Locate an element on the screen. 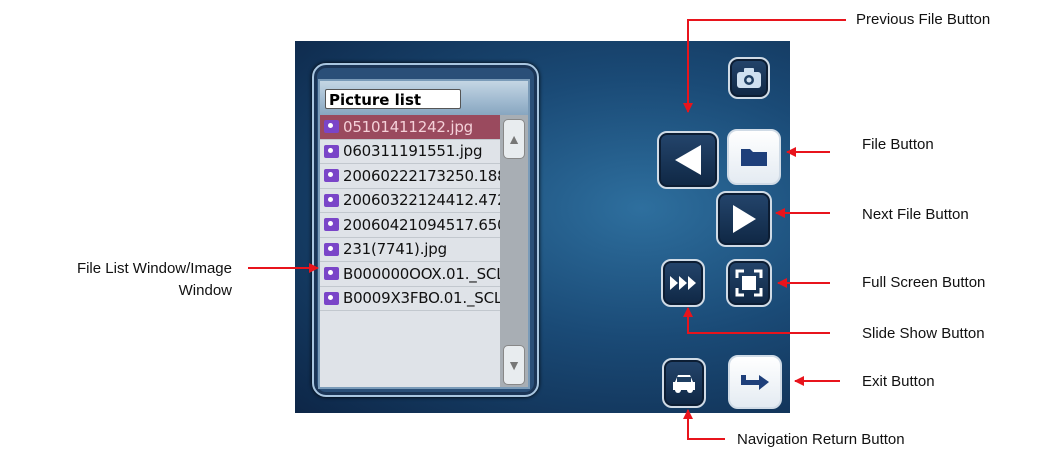 The width and height of the screenshot is (1054, 458). callout-next-file: Next File Button is located at coordinates (915, 214).